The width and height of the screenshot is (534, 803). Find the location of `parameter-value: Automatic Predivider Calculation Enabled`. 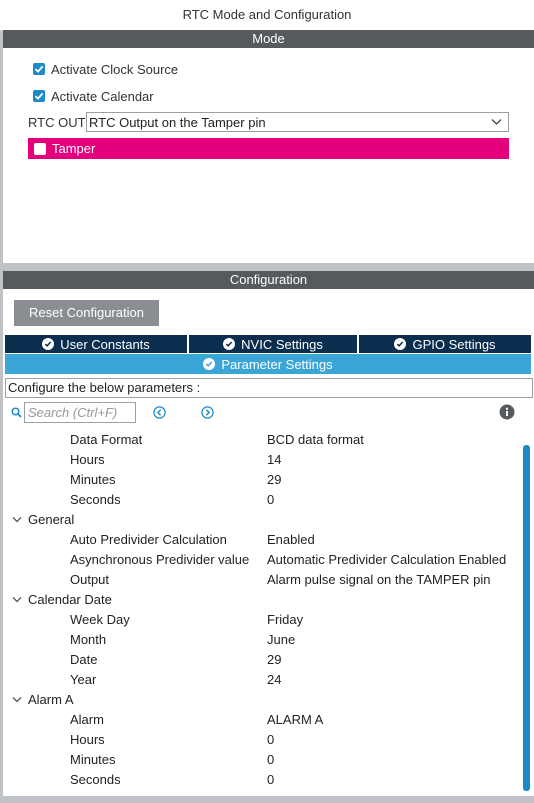

parameter-value: Automatic Predivider Calculation Enabled is located at coordinates (386, 560).